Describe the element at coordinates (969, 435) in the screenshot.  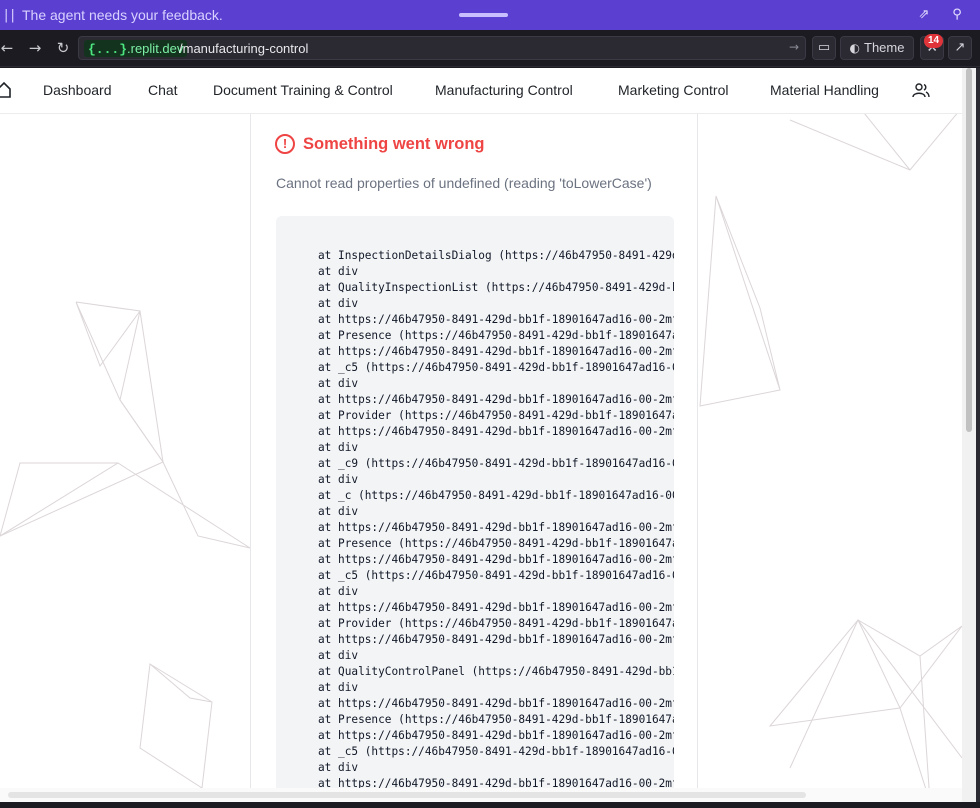
I see `vertical-scrollbar` at that location.